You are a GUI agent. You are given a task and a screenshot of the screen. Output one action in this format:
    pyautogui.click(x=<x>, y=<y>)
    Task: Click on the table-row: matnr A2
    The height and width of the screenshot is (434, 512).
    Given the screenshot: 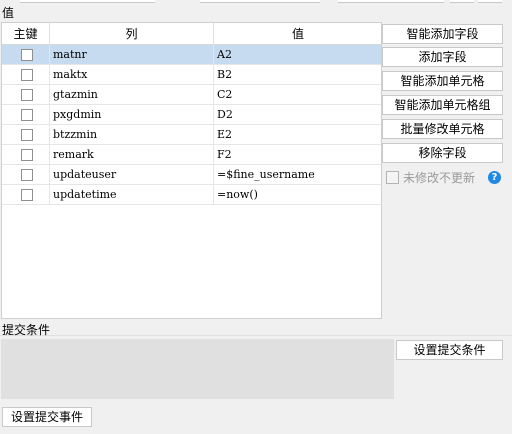 What is the action you would take?
    pyautogui.click(x=191, y=55)
    